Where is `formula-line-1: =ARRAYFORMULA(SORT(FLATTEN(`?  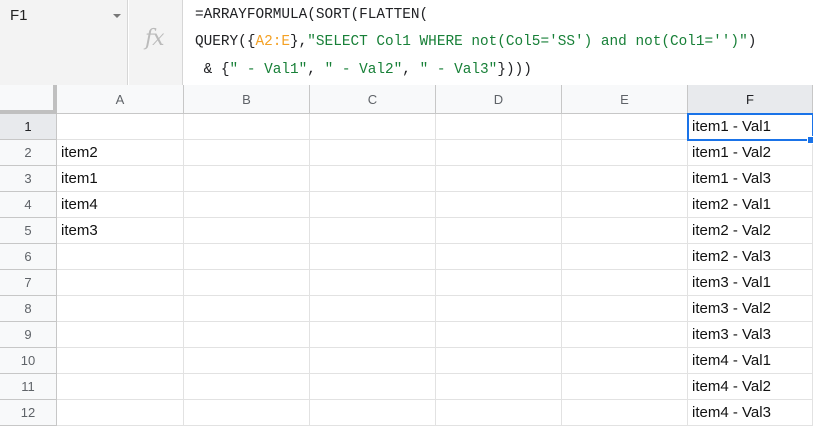
formula-line-1: =ARRAYFORMULA(SORT(FLATTEN( is located at coordinates (311, 15).